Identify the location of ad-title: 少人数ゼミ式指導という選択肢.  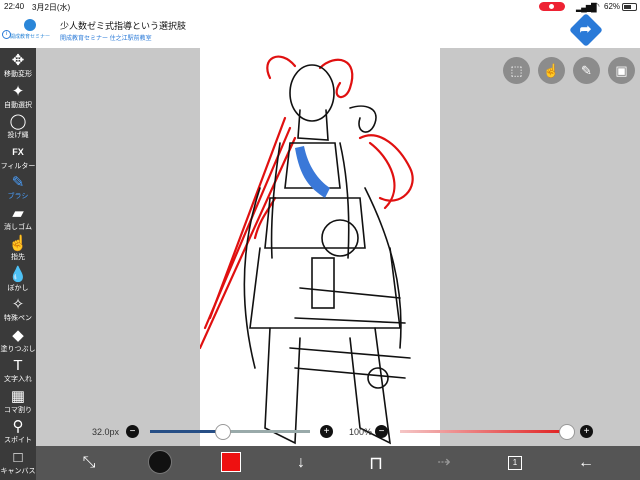
(123, 25).